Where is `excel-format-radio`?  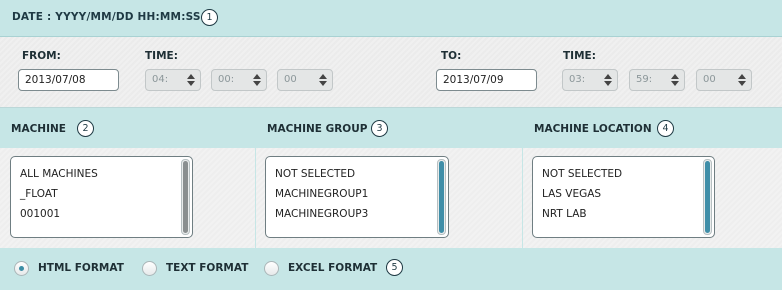 excel-format-radio is located at coordinates (271, 268).